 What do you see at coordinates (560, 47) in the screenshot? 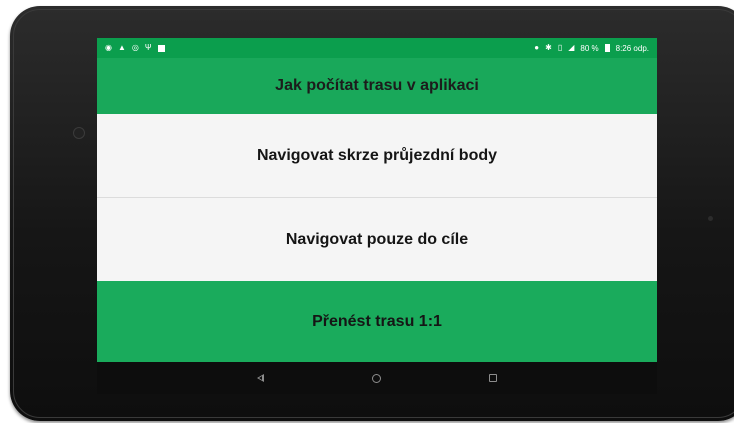
I see `vibrate-icon: ▯` at bounding box center [560, 47].